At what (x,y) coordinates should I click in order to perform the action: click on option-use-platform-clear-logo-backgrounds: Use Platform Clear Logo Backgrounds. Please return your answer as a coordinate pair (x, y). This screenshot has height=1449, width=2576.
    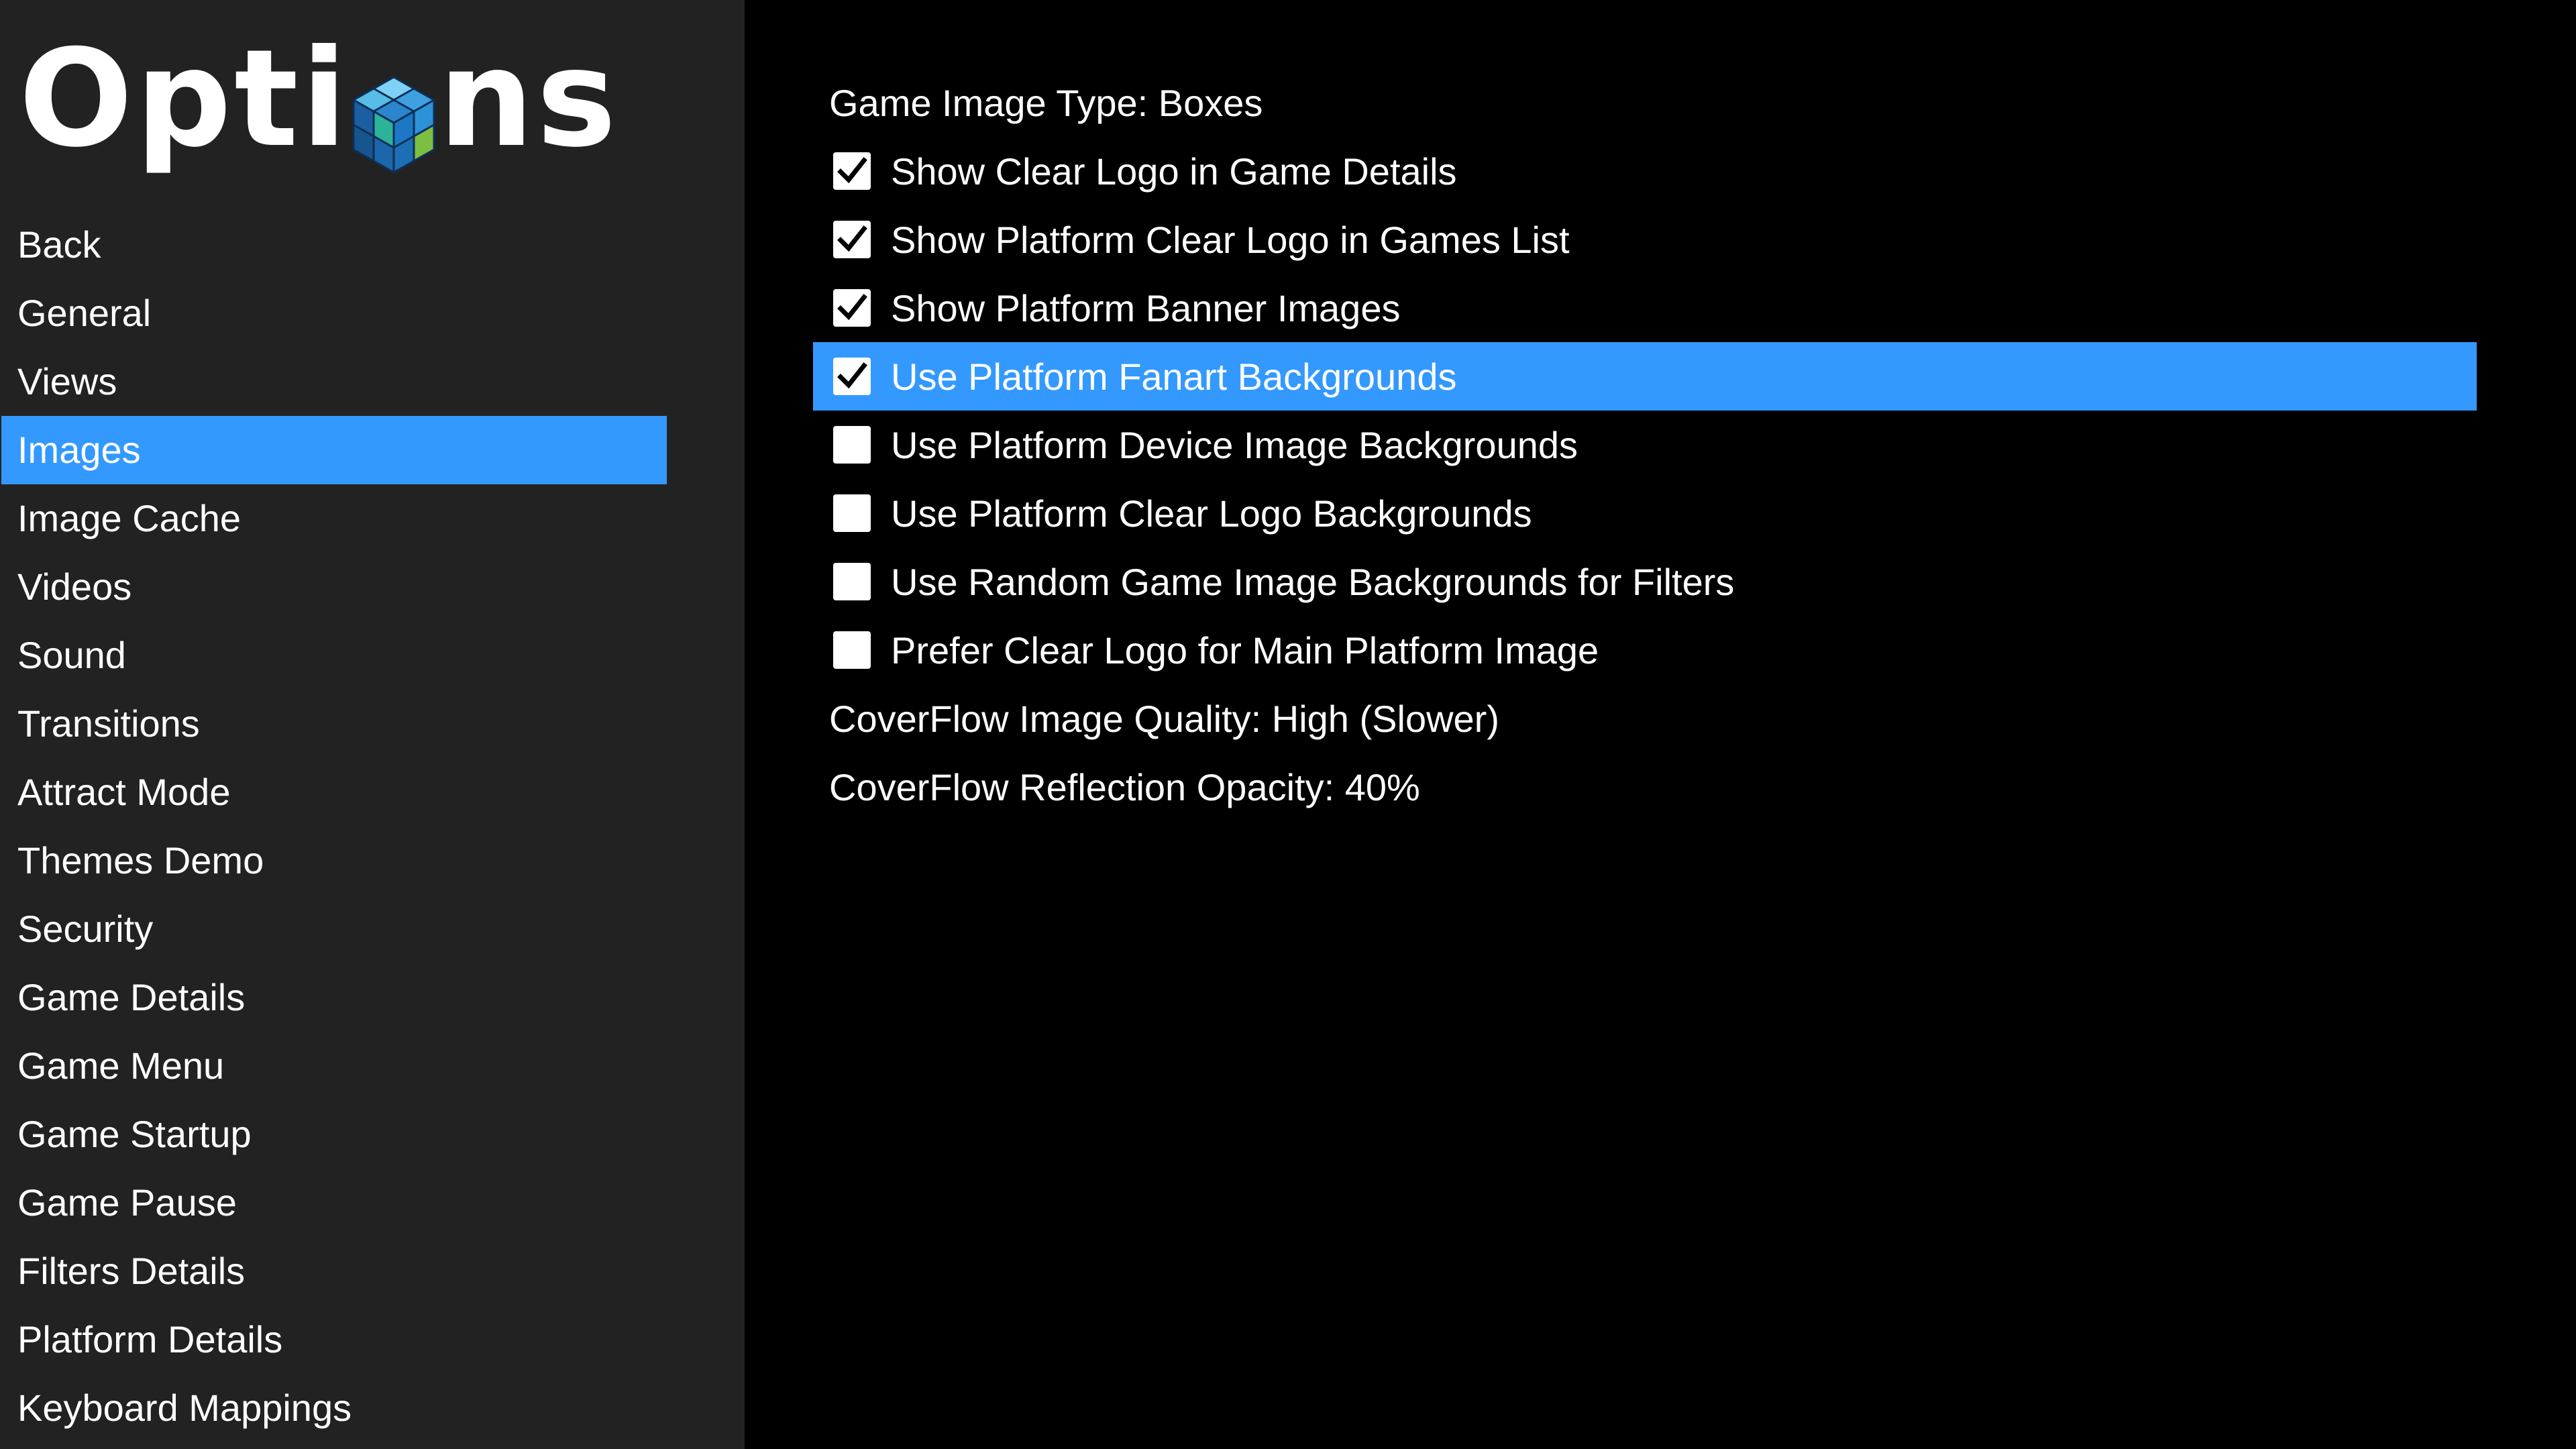
    Looking at the image, I should click on (1702, 513).